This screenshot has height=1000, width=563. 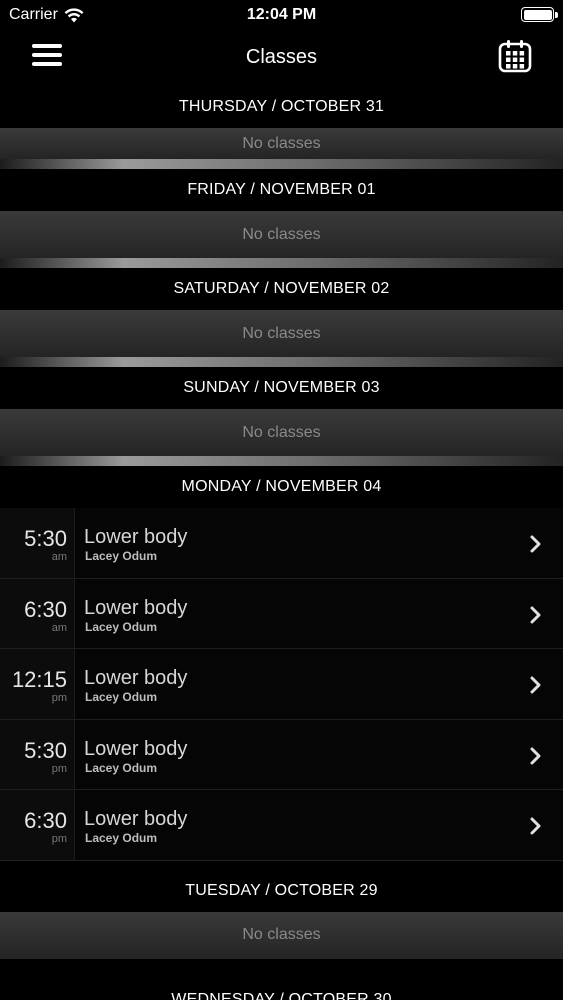 I want to click on class-time: 12:15, so click(x=39, y=679).